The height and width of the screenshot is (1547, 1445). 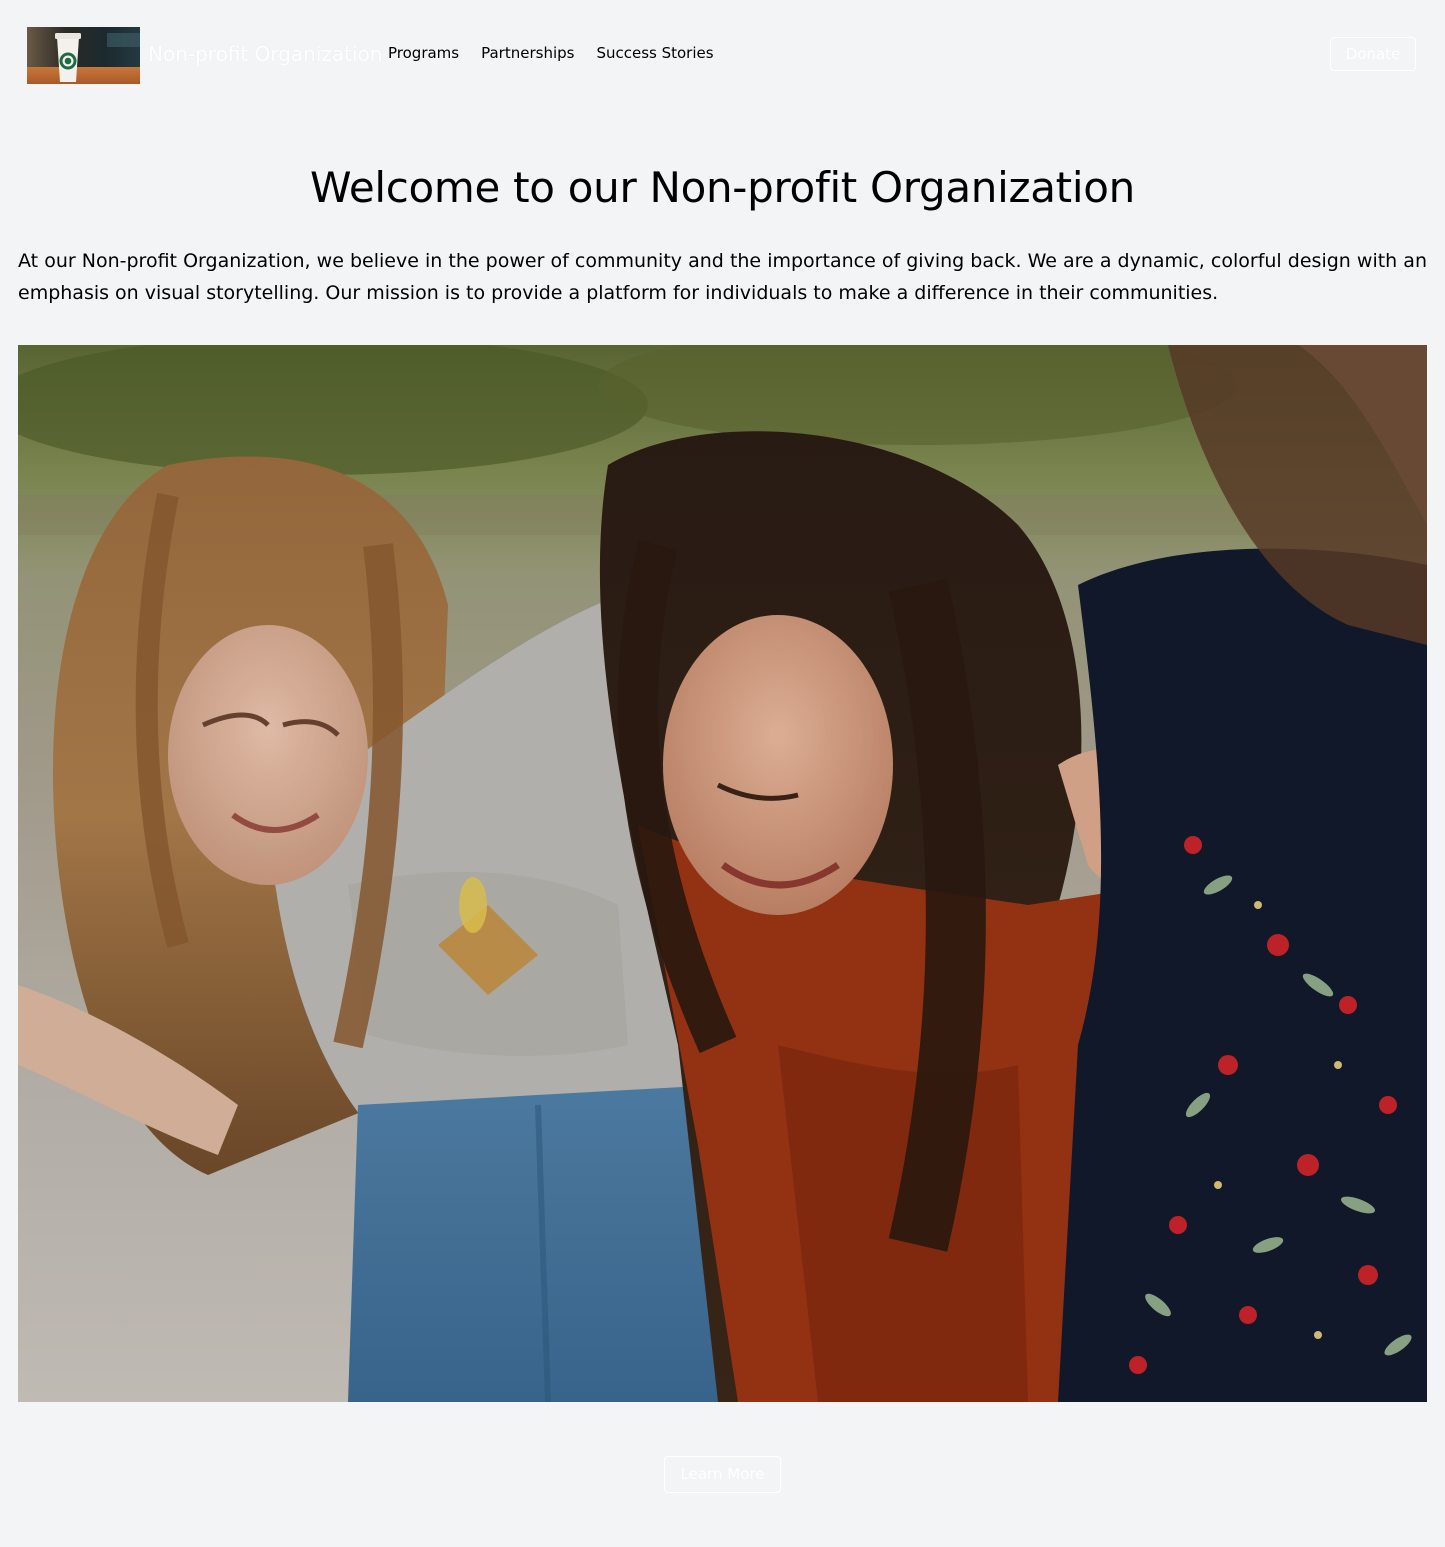 I want to click on main-nav: Programs Partnerships Success Stories, so click(x=551, y=53).